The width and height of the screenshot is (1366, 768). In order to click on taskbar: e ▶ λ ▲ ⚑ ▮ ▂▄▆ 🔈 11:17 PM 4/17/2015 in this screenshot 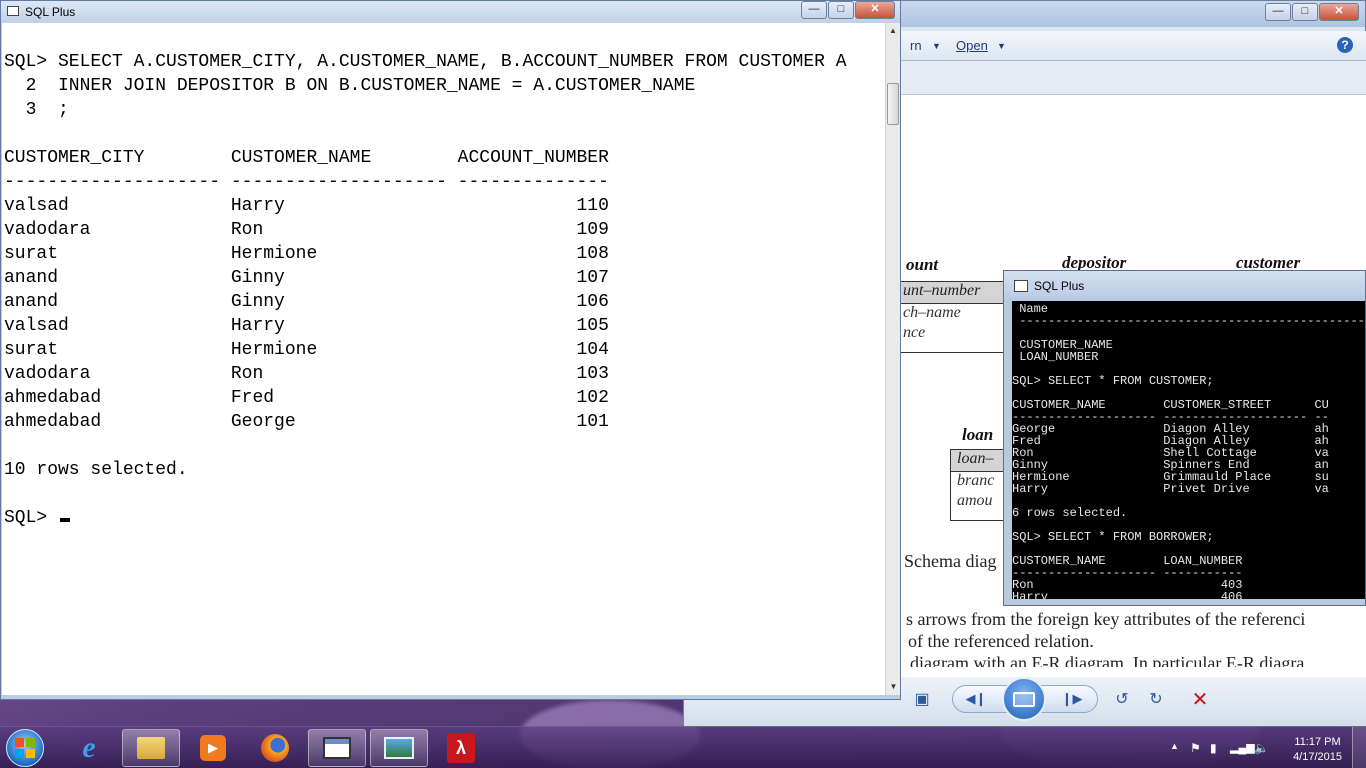, I will do `click(683, 747)`.